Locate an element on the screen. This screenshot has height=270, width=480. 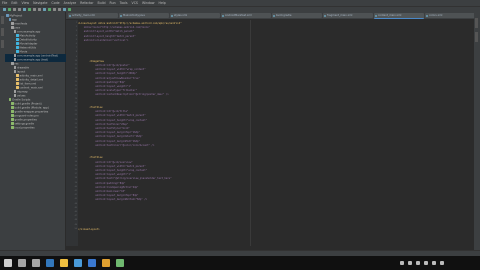
store-icon is located at coordinates (78, 263).